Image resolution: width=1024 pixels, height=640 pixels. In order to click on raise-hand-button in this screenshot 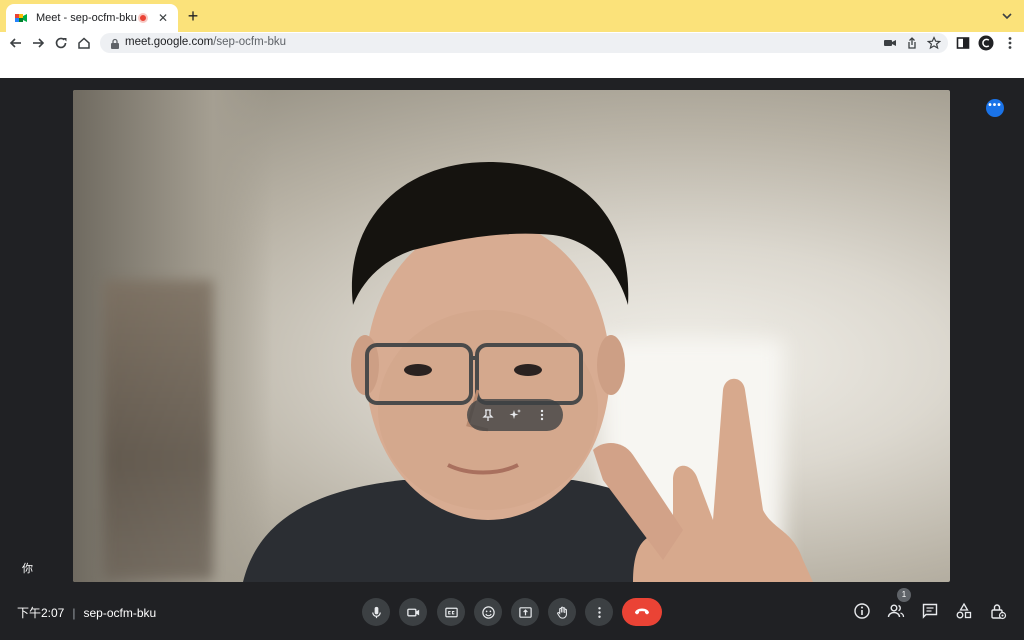, I will do `click(562, 612)`.